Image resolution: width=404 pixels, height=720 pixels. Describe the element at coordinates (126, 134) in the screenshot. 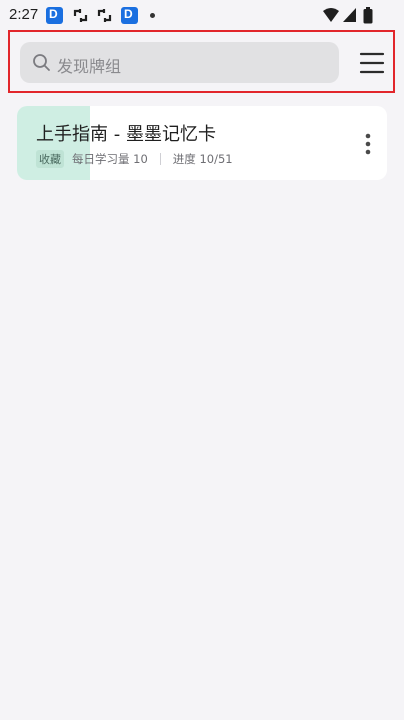

I see `deck-title: 上手指南 - 墨墨记忆卡` at that location.